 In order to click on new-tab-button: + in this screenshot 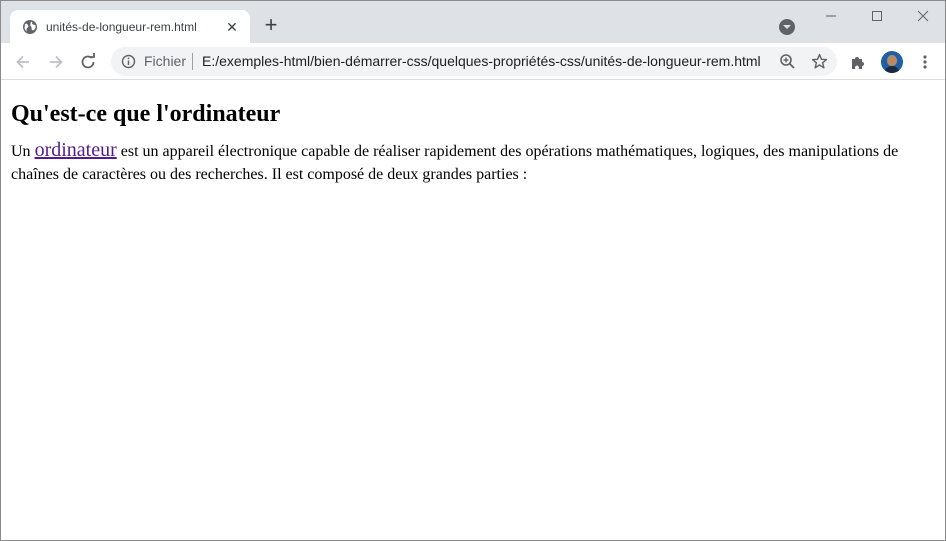, I will do `click(271, 25)`.